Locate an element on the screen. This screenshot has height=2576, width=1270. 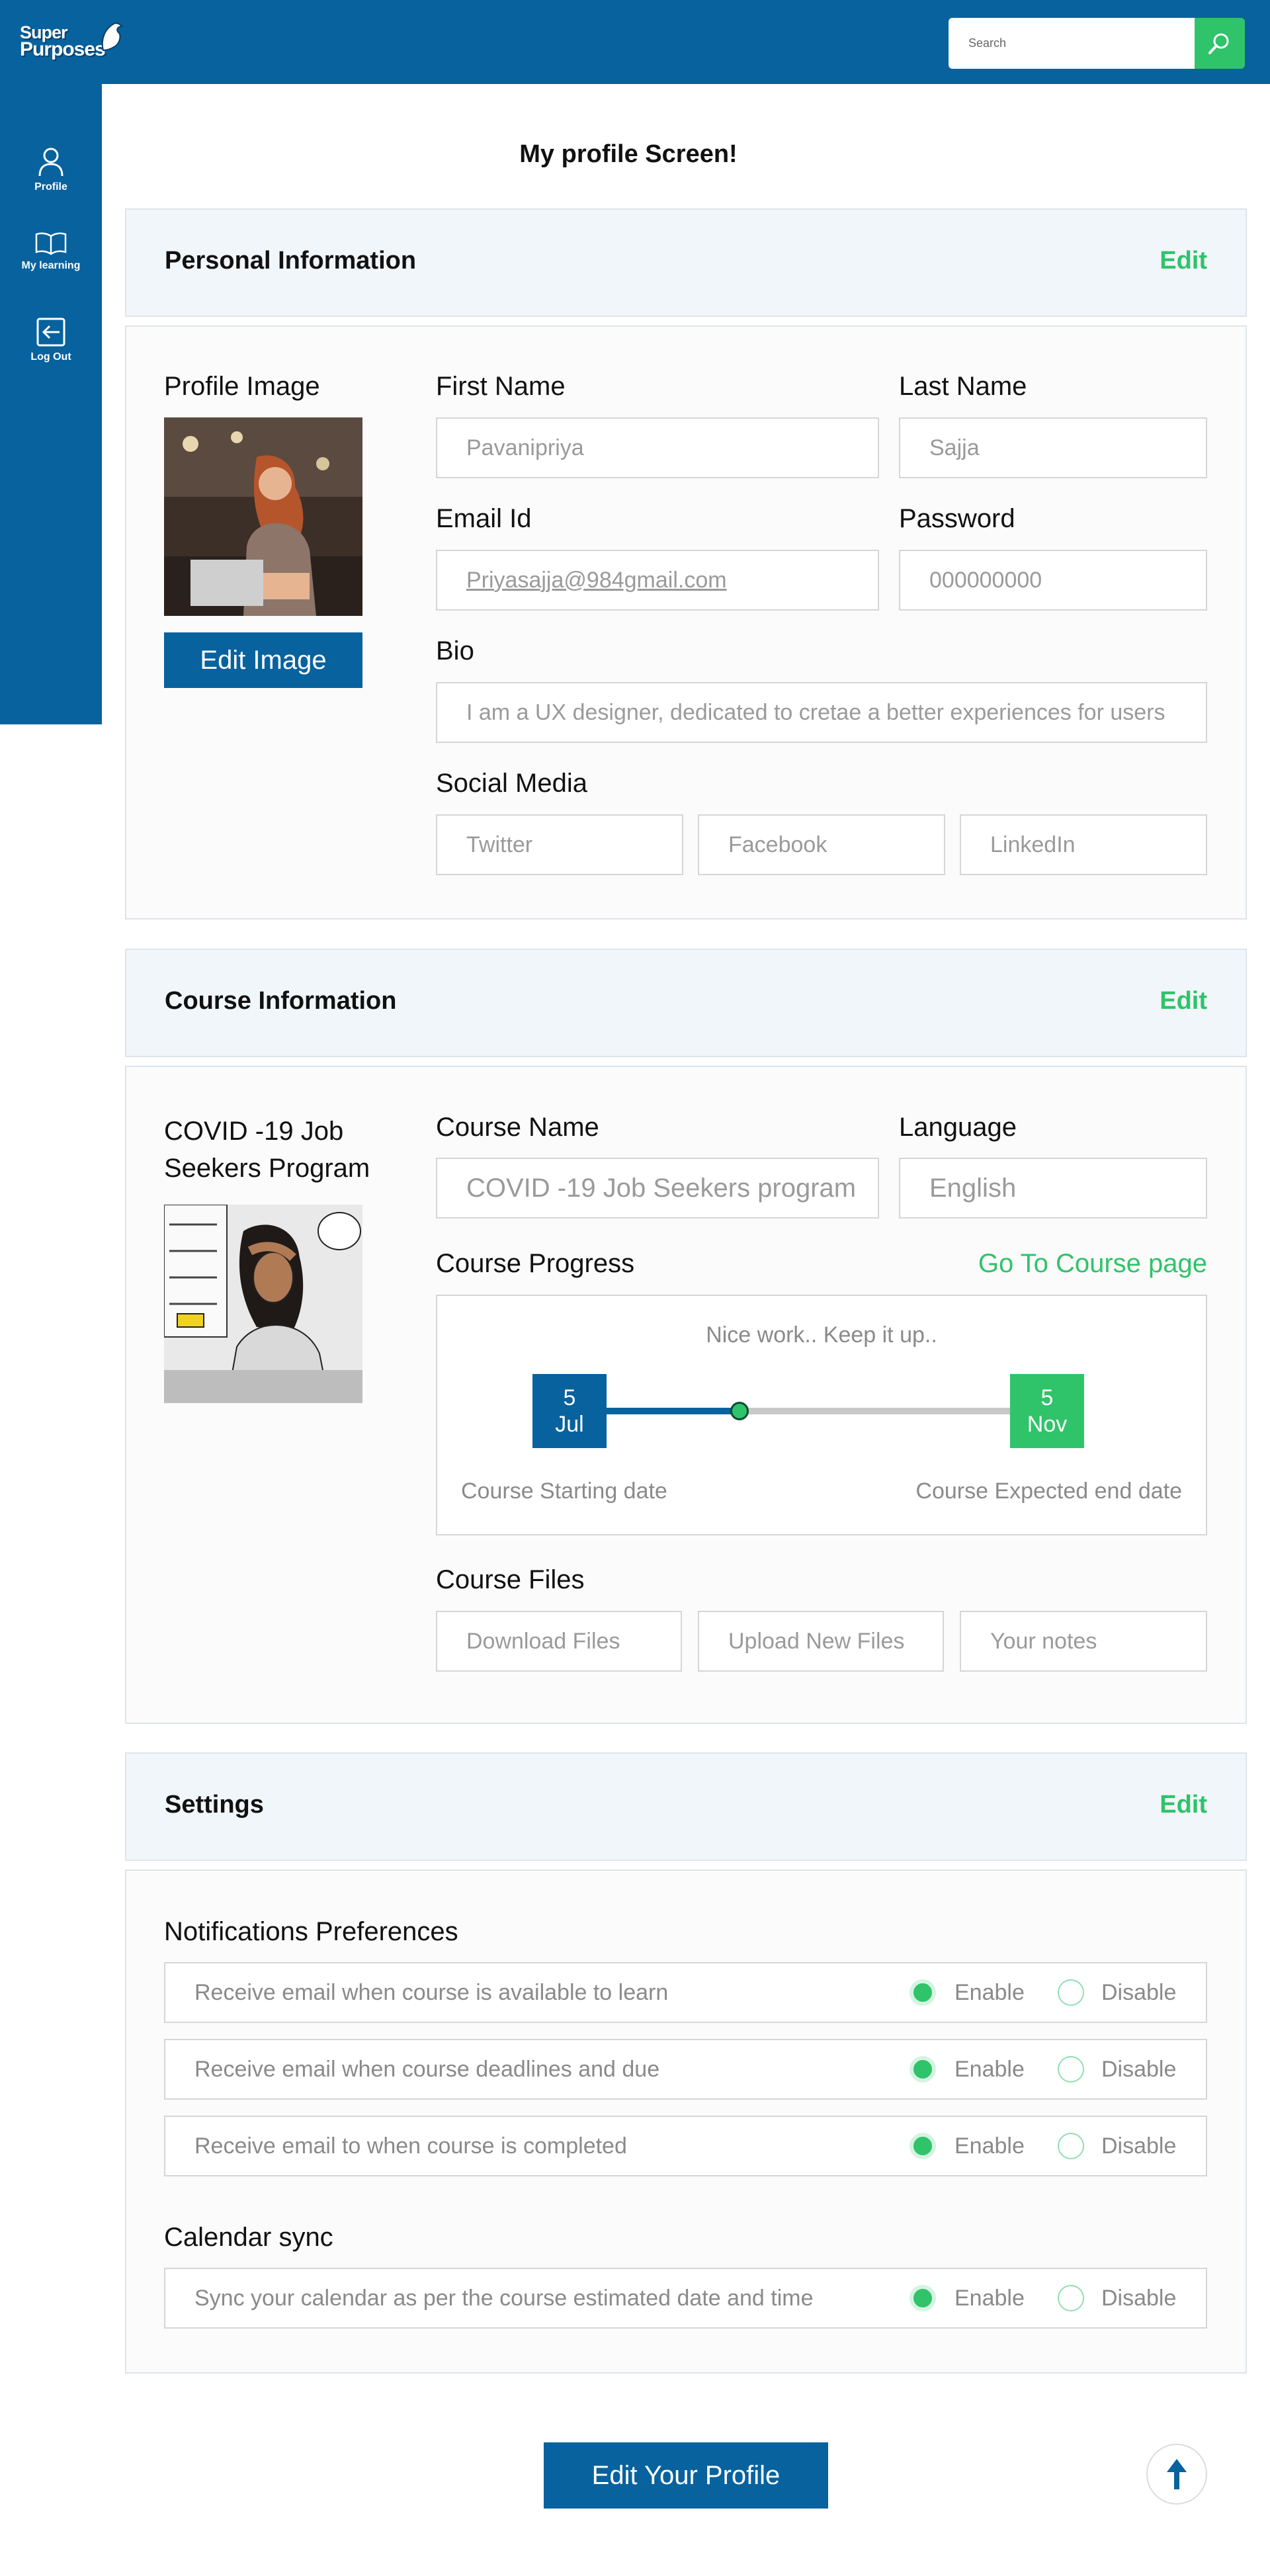
course-name-label: Course Name is located at coordinates (517, 1127).